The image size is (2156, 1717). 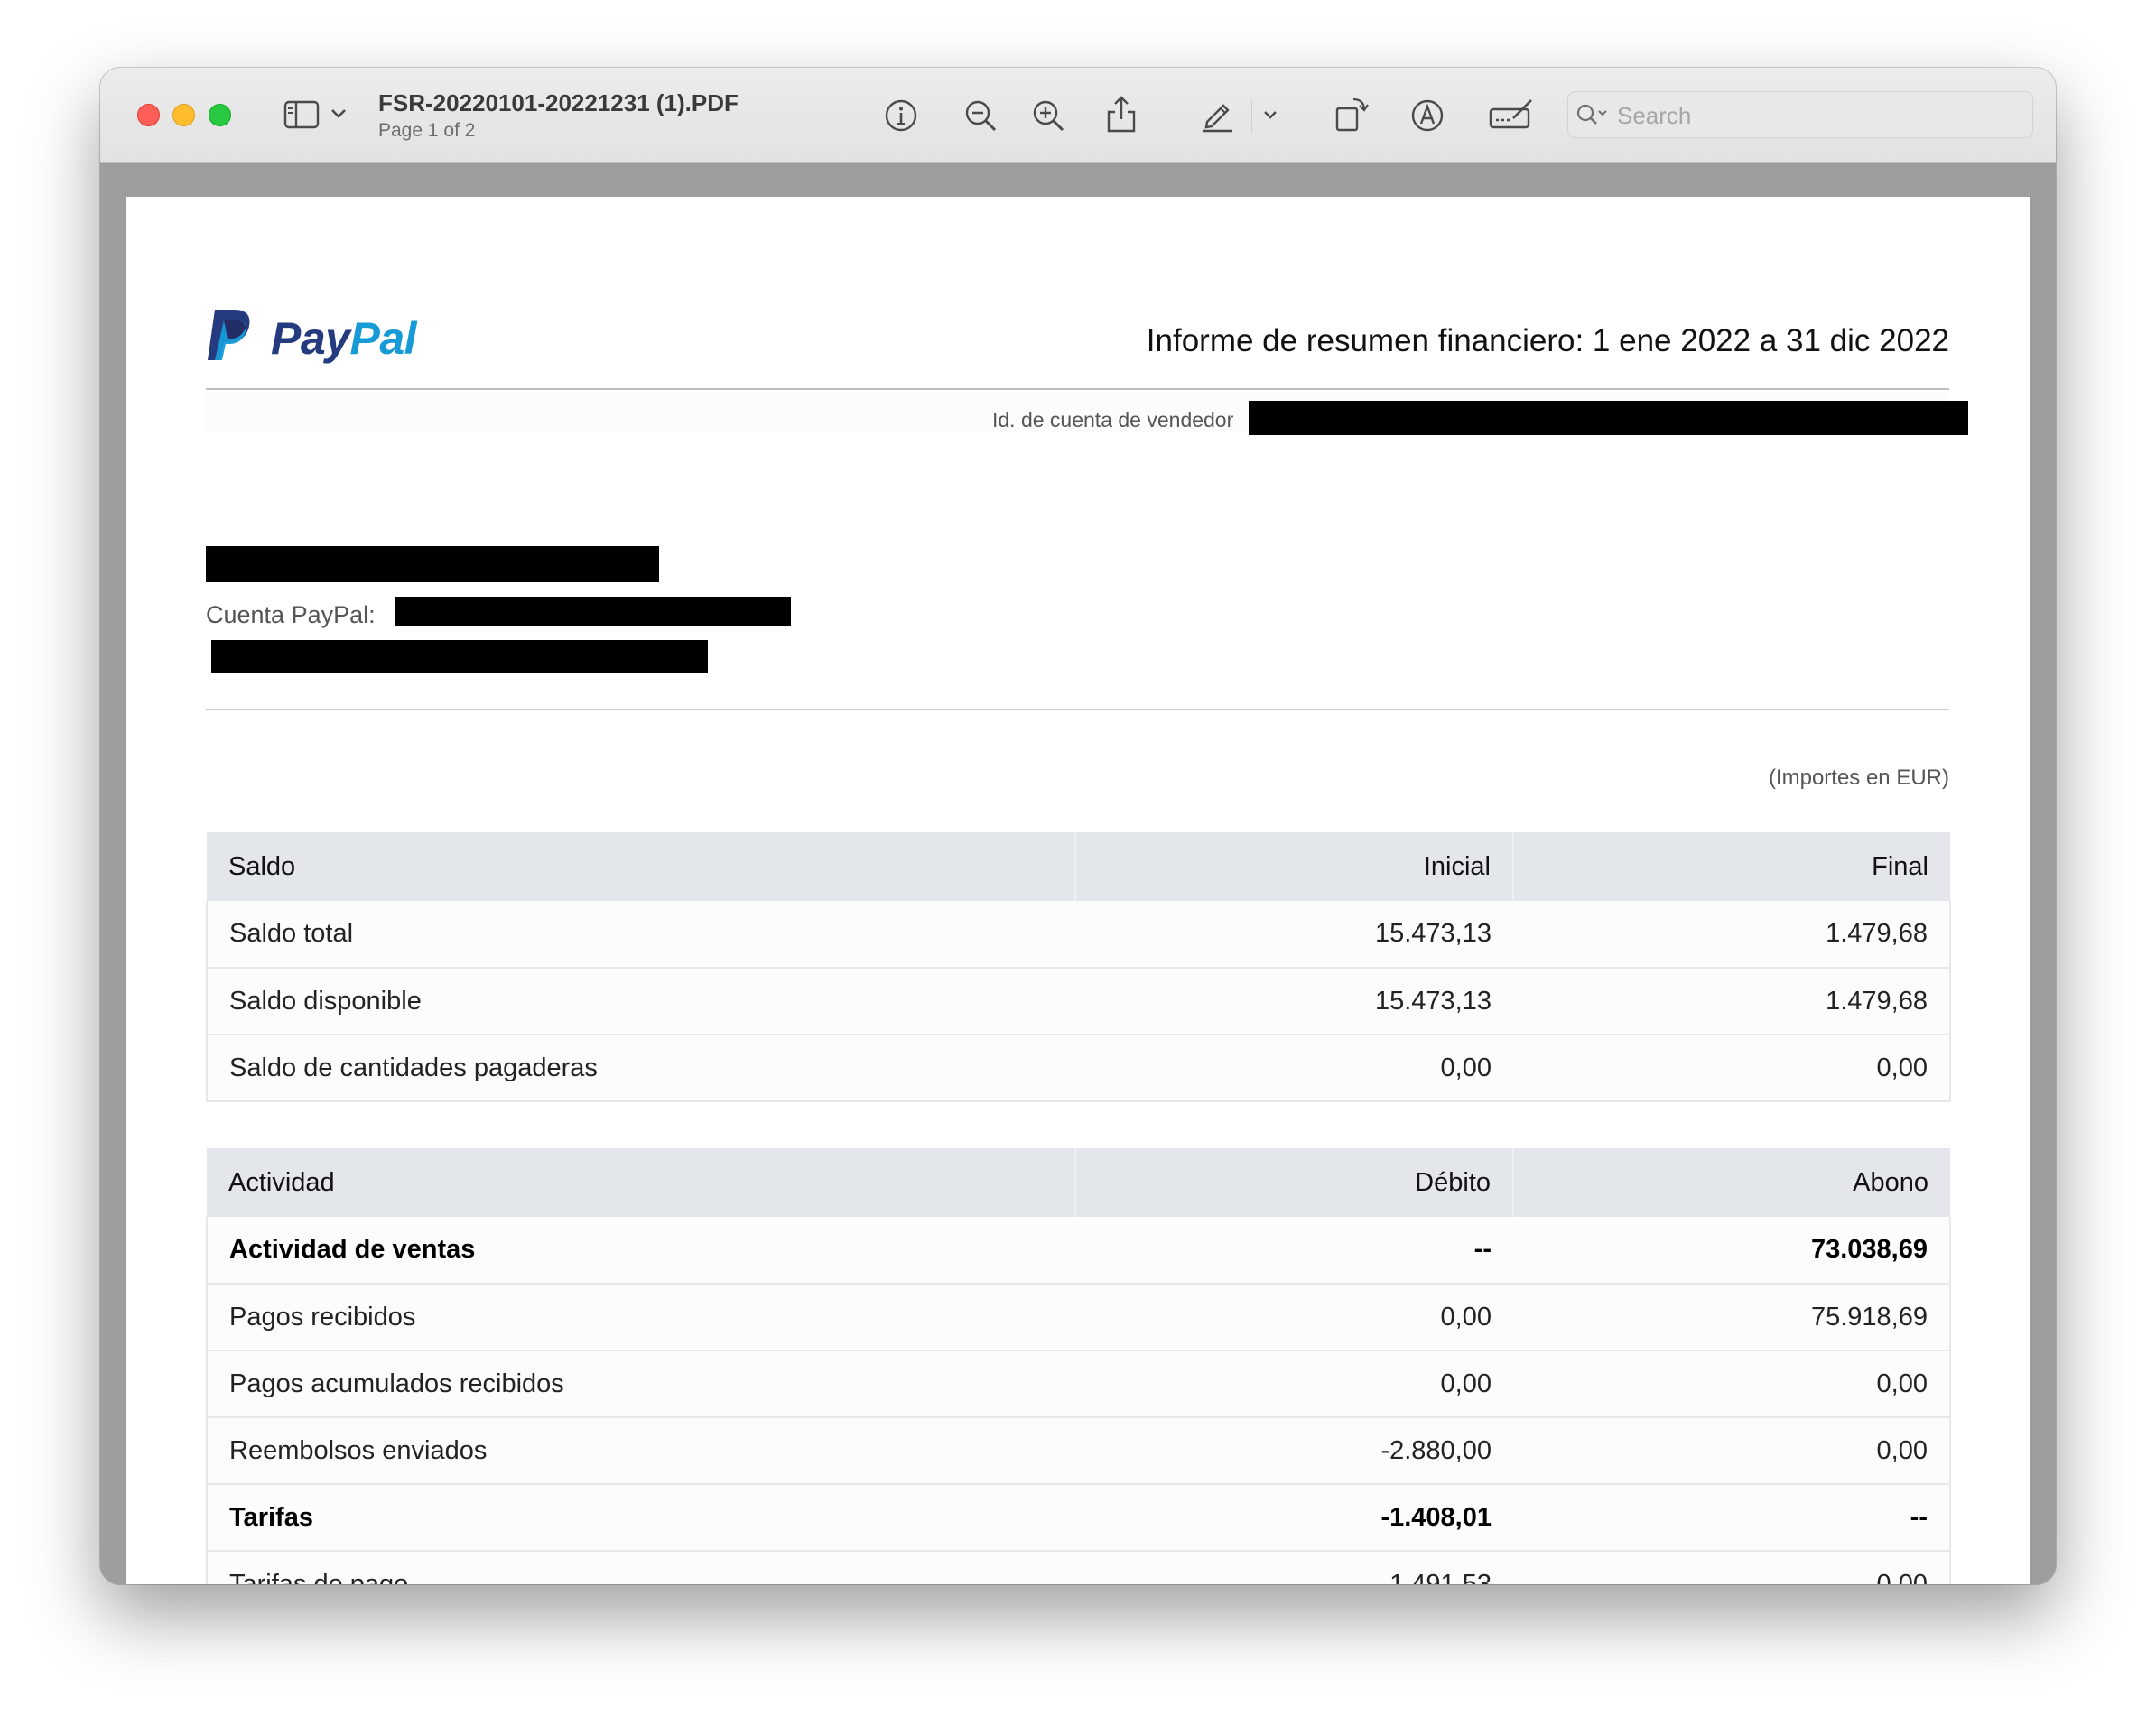 I want to click on row-value: -1.408,01, so click(x=1294, y=1518).